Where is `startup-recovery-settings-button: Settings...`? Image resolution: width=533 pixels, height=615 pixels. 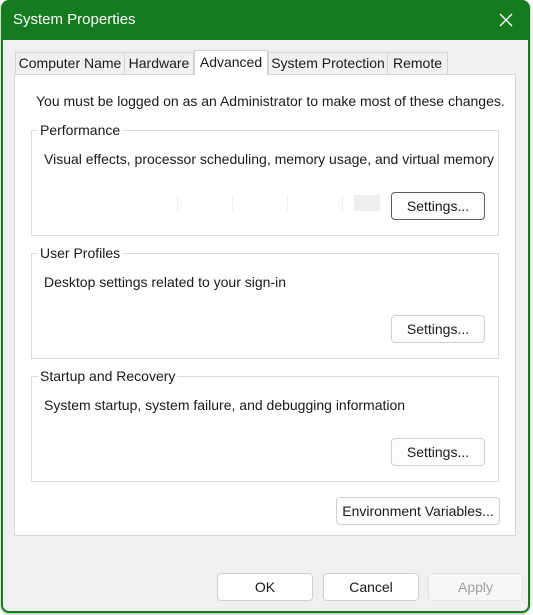 startup-recovery-settings-button: Settings... is located at coordinates (438, 452).